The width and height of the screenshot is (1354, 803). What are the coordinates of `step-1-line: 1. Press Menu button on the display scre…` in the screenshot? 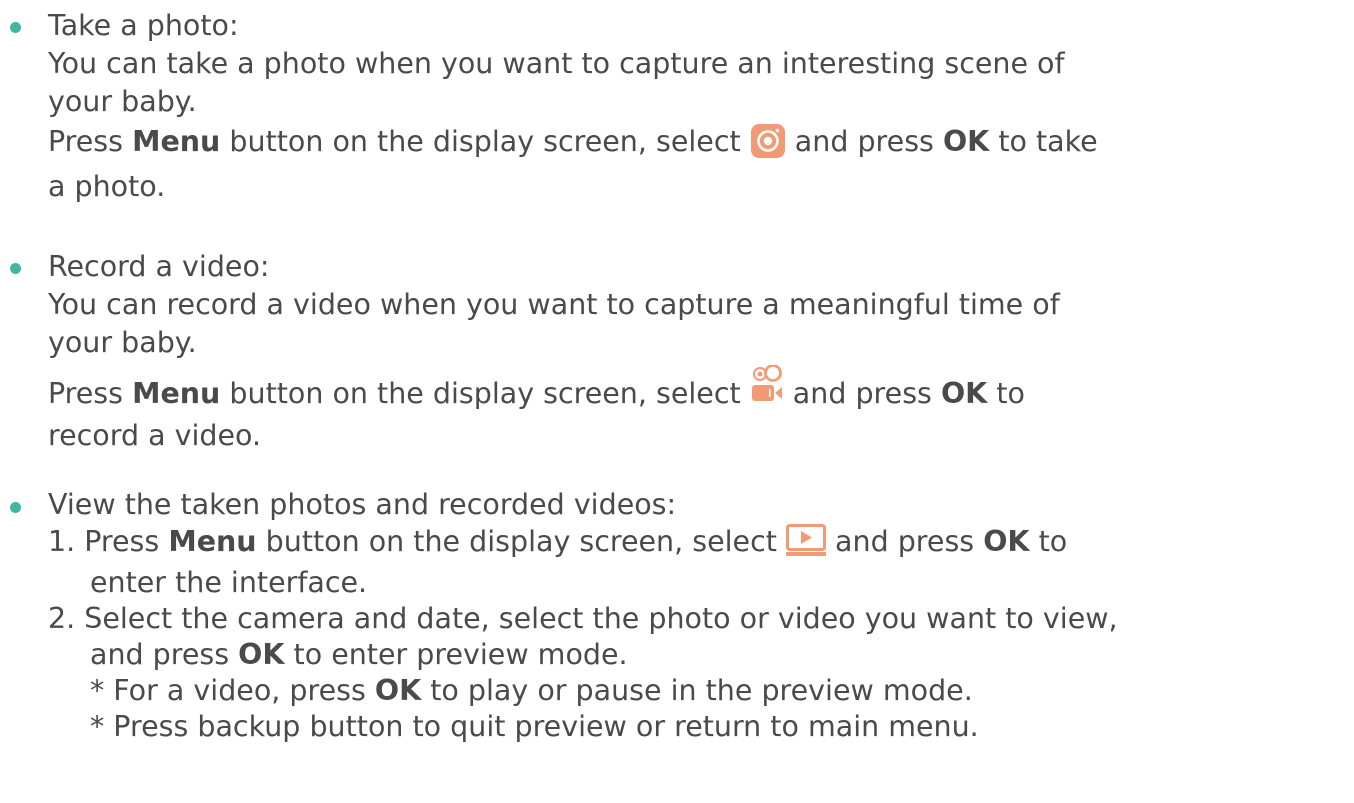 It's located at (677, 543).